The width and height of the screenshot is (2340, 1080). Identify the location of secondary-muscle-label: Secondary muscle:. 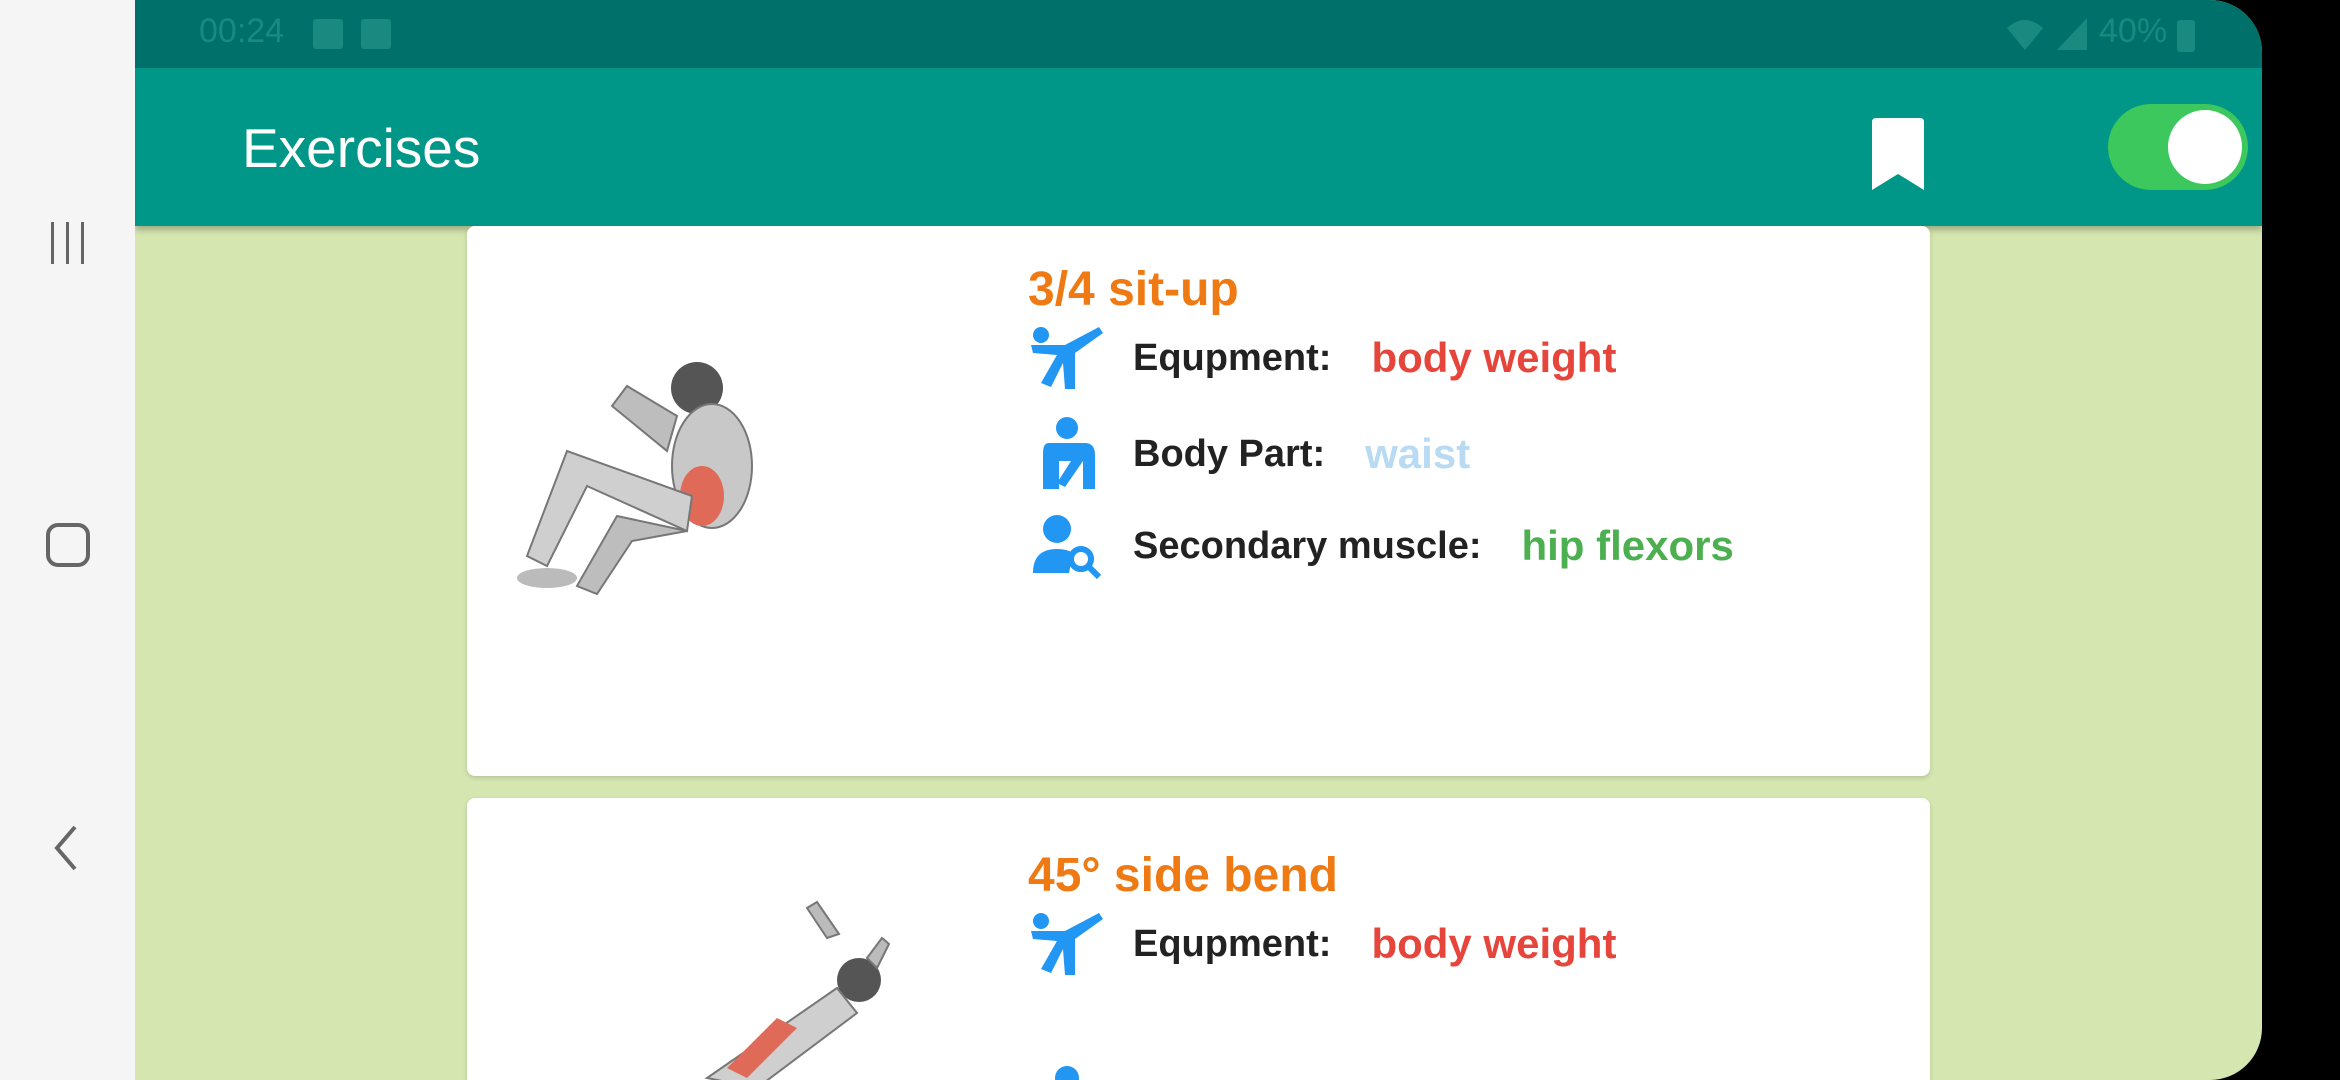
(1307, 545).